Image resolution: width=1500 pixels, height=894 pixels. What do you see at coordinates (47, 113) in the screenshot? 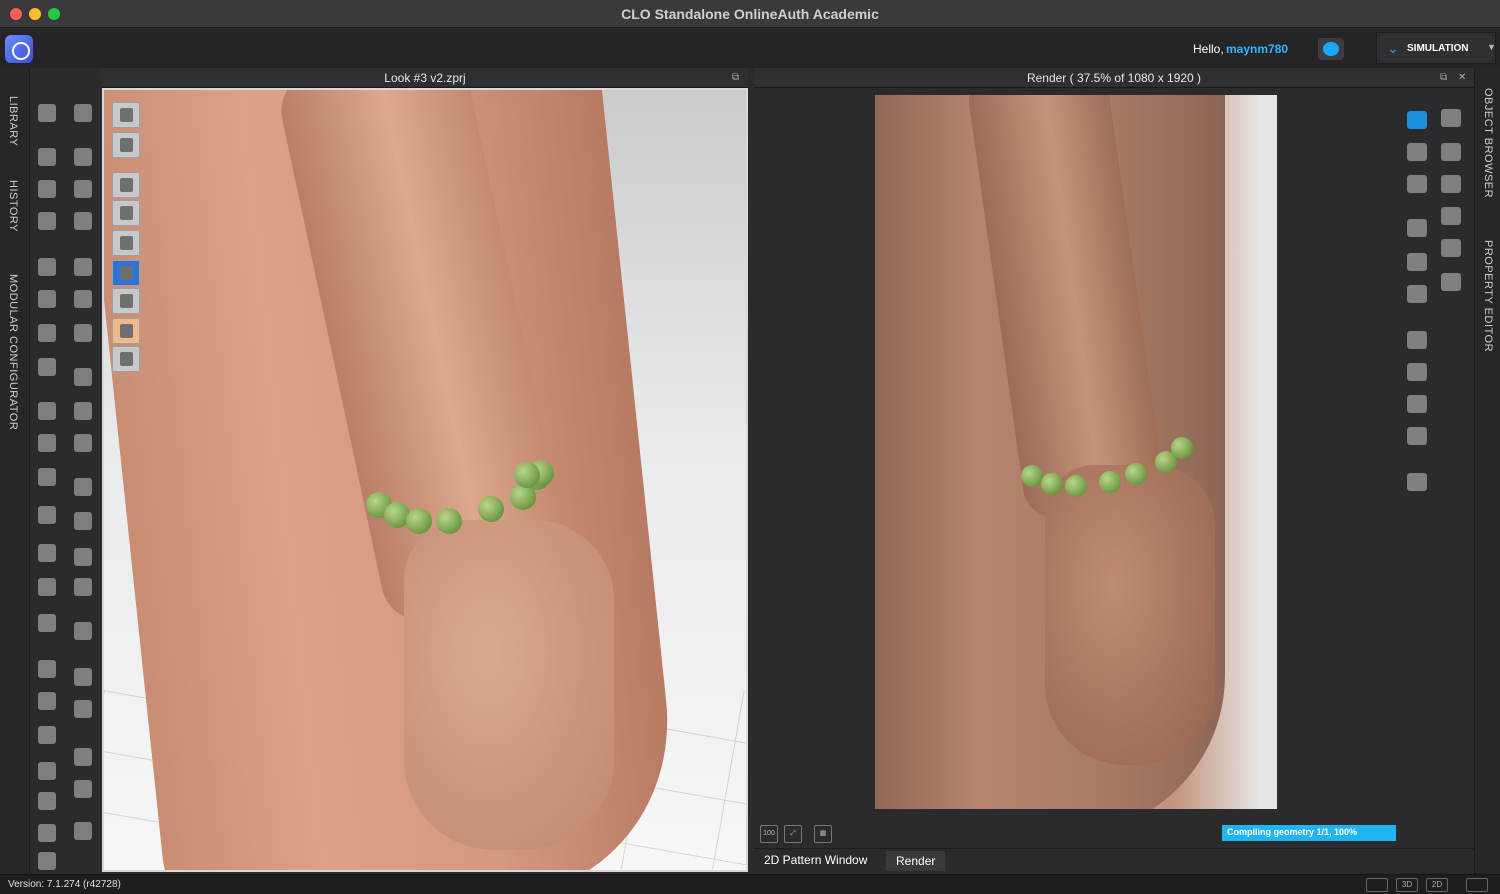
I see `simulation-down-icon` at bounding box center [47, 113].